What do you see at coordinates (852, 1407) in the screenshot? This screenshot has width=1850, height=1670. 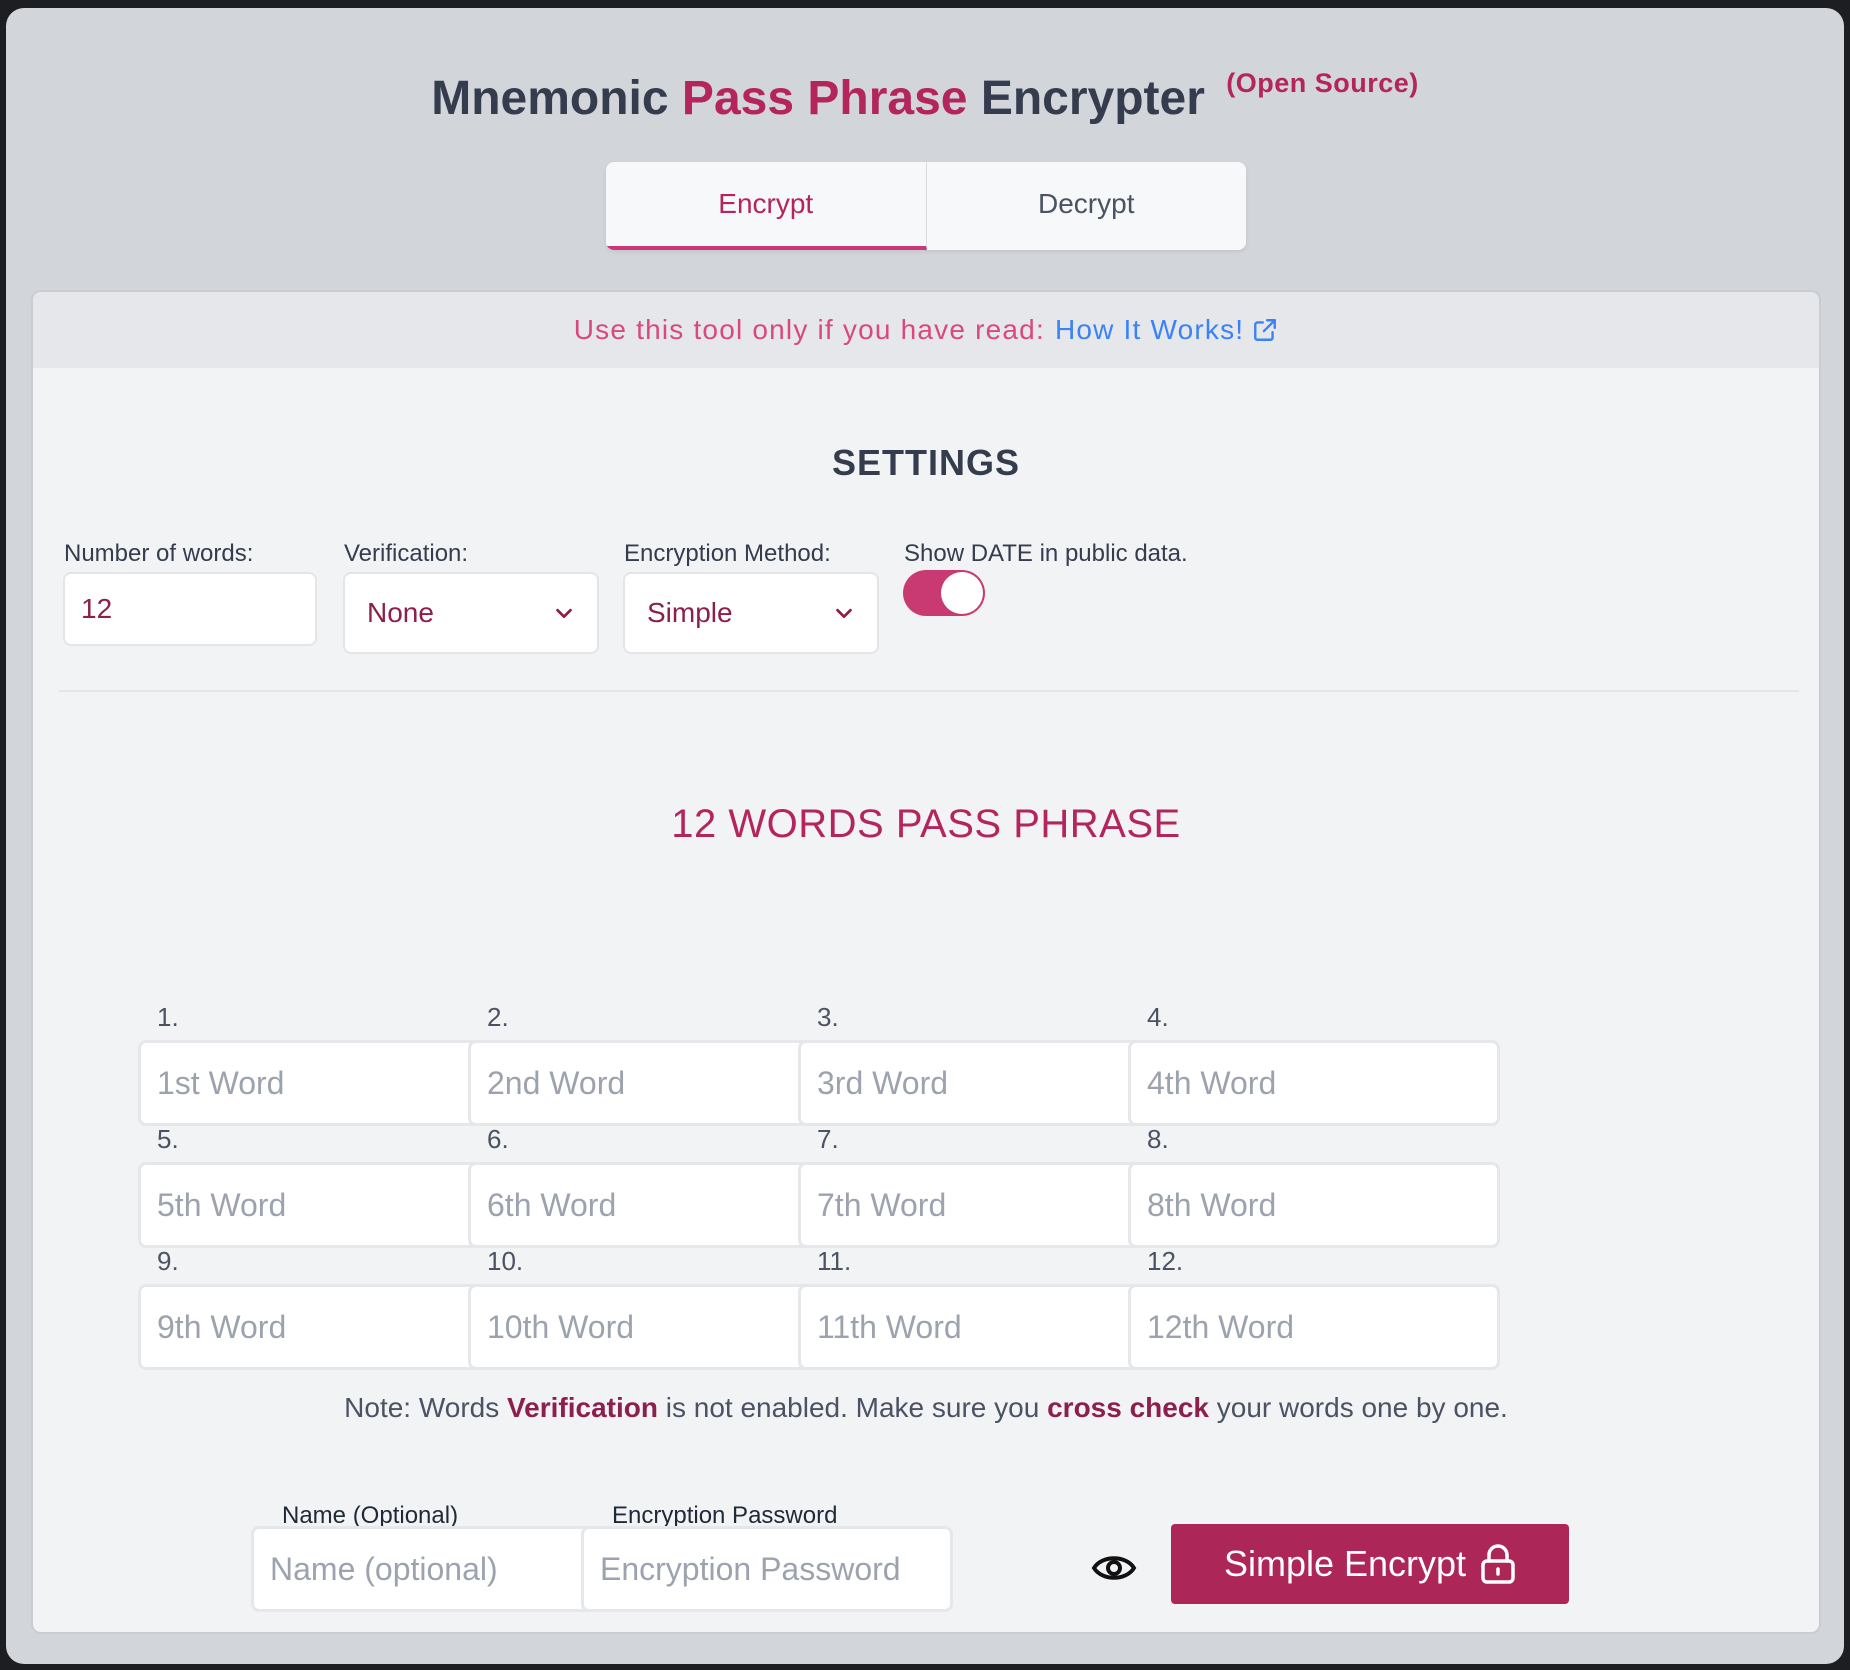 I see `note-text-2: is not enabled. Make sure you` at bounding box center [852, 1407].